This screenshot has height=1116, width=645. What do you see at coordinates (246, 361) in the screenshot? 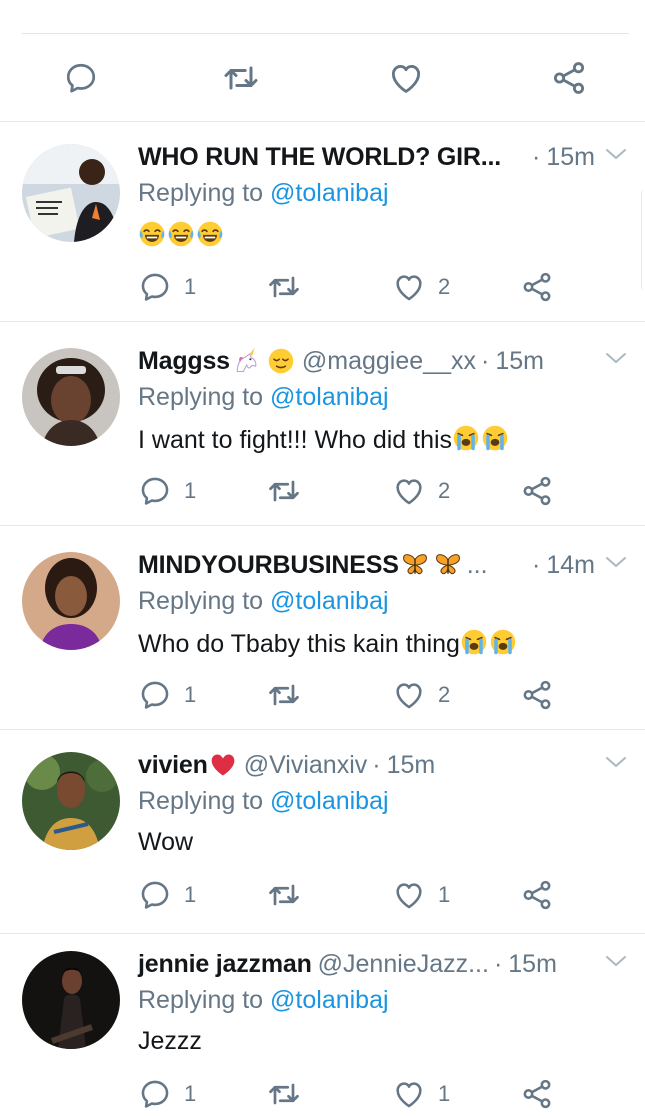
I see `unicorn-icon` at bounding box center [246, 361].